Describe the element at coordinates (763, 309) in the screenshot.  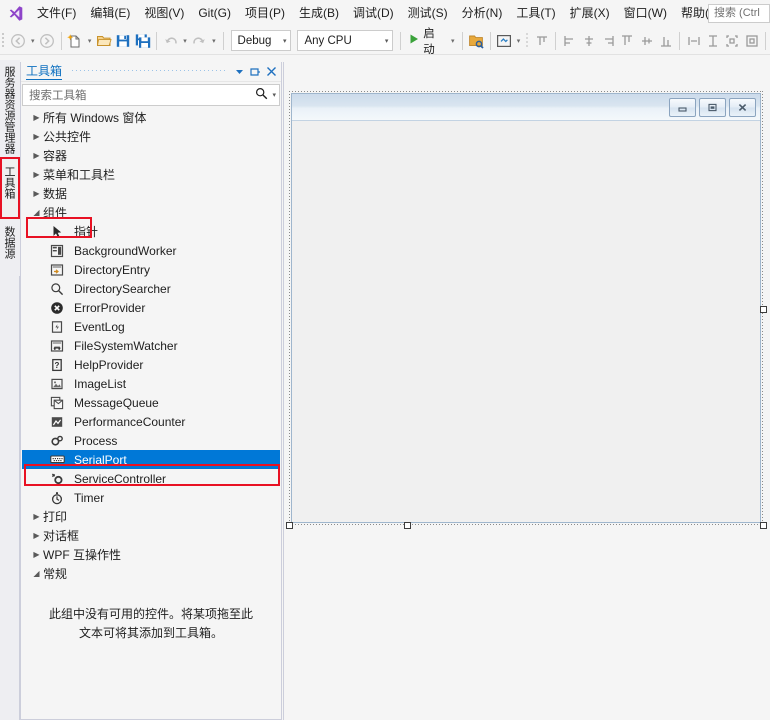
I see `resize-handle-middle-right` at that location.